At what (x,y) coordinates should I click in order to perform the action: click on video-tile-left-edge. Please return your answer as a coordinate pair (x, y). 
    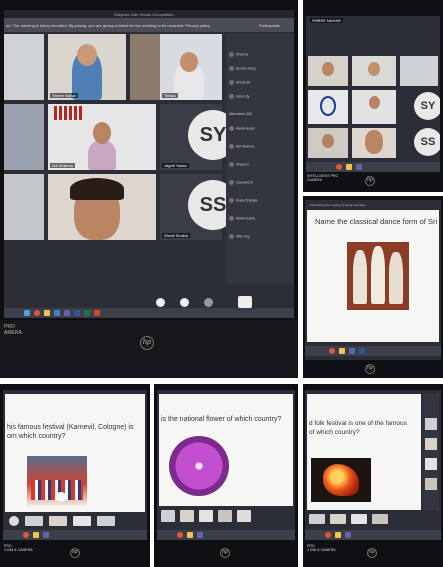
    Looking at the image, I should click on (24, 67).